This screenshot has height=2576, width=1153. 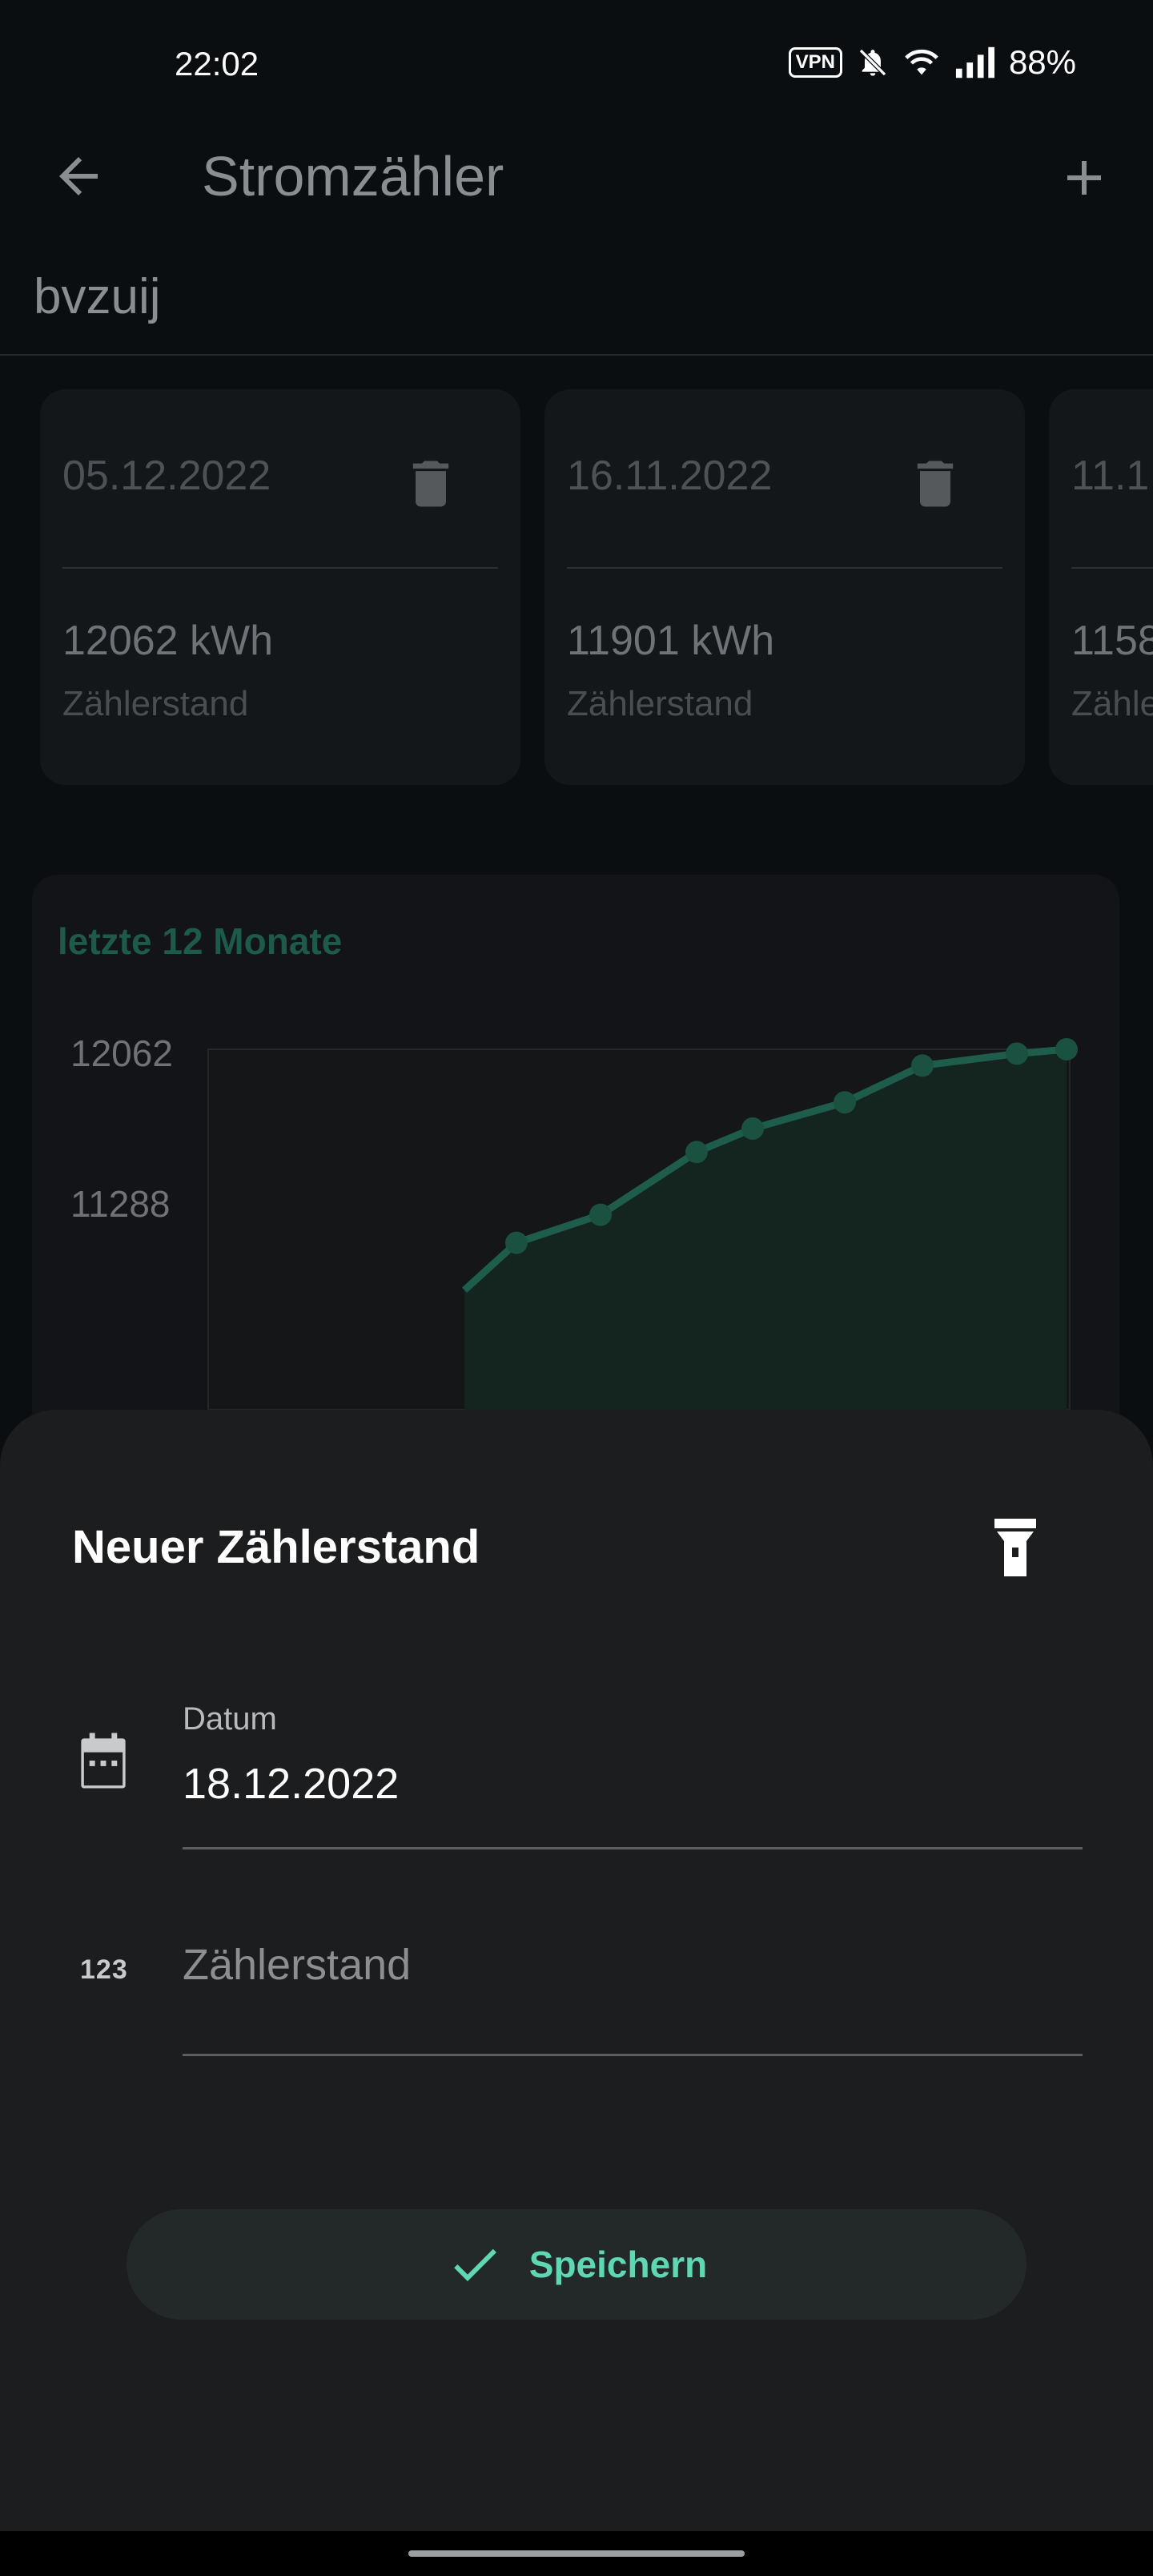 I want to click on save-button-label: Speichern, so click(x=618, y=2264).